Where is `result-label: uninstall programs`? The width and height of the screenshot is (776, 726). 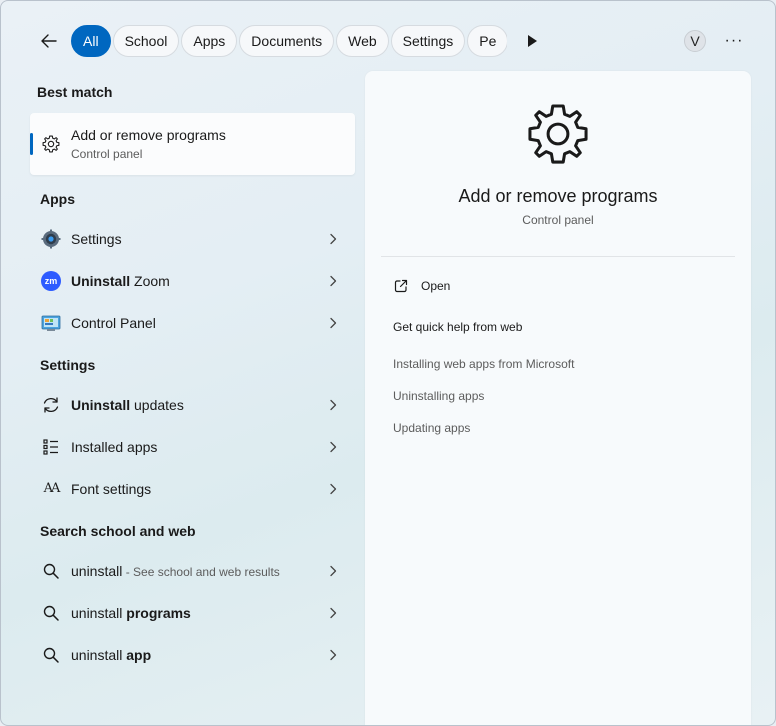 result-label: uninstall programs is located at coordinates (131, 613).